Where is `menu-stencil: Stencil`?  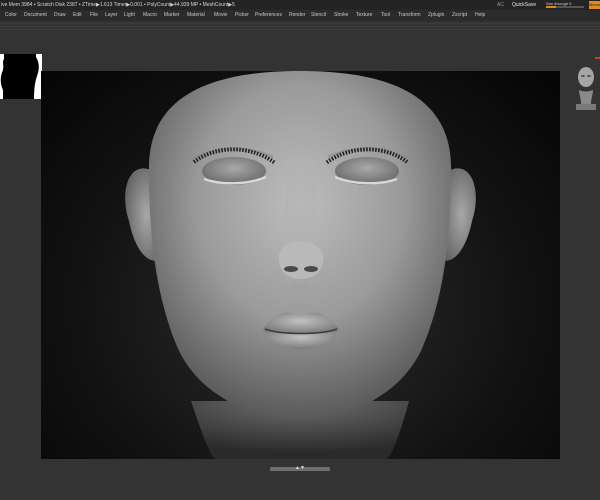
menu-stencil: Stencil is located at coordinates (318, 15).